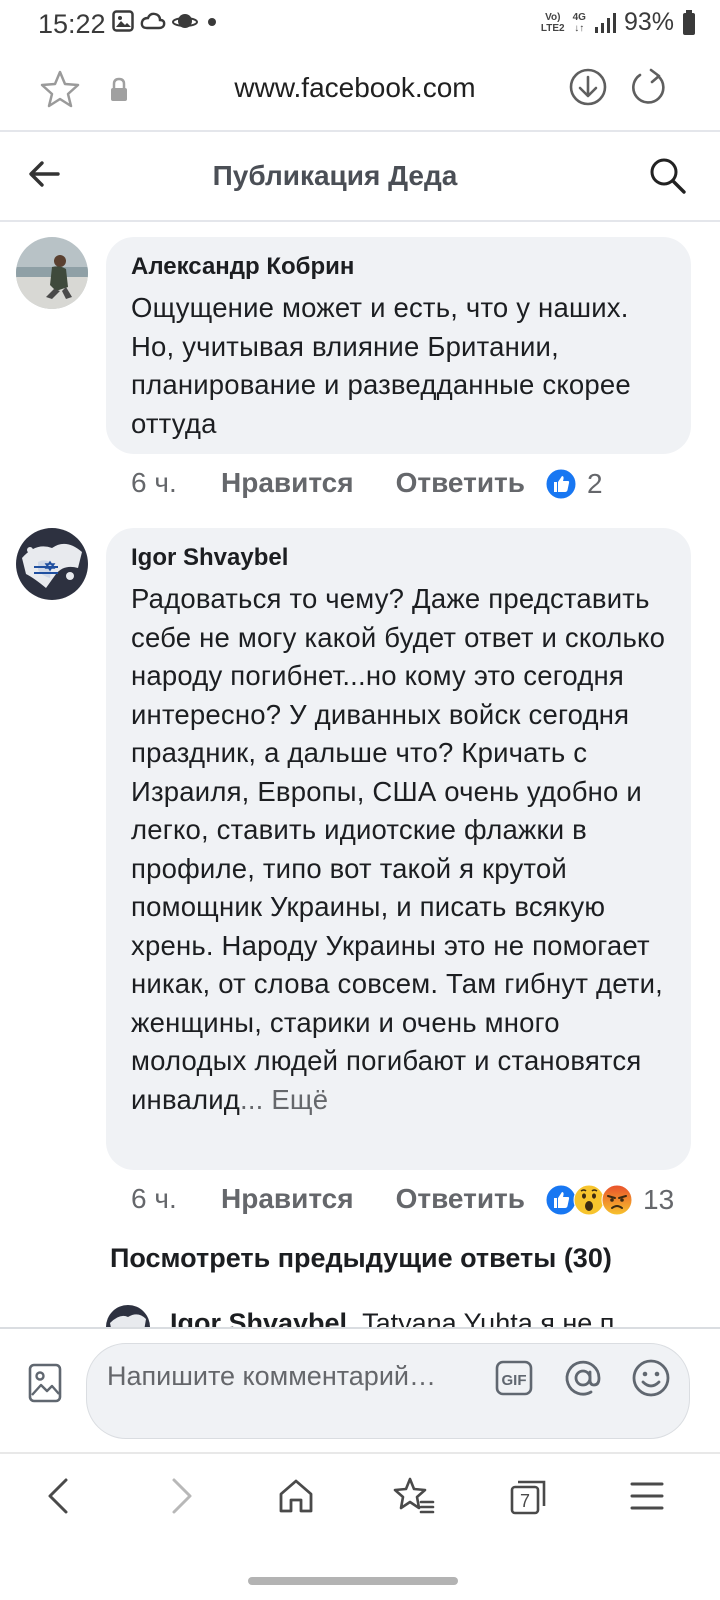 This screenshot has height=1600, width=720. I want to click on gif-icon: GIF, so click(515, 1378).